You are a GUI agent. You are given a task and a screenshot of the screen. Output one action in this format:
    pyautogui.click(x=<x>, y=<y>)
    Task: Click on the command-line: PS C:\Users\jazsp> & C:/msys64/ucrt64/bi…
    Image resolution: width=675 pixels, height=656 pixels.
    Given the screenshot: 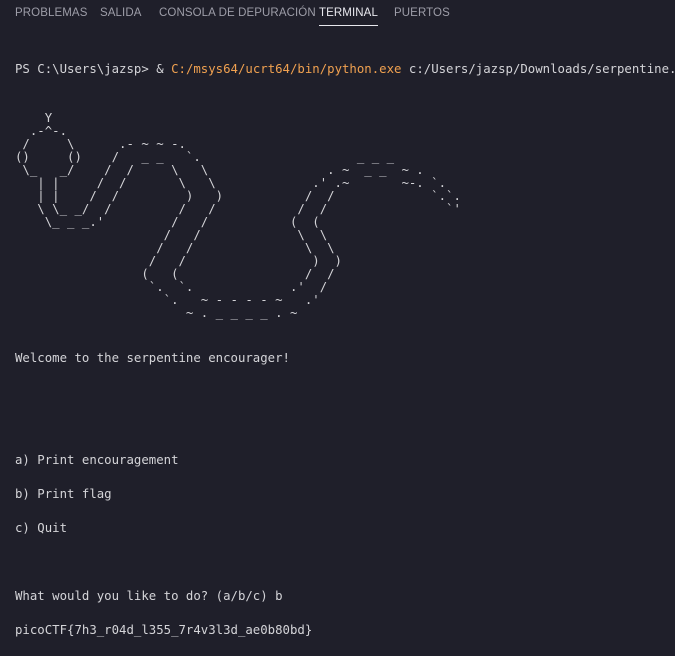 What is the action you would take?
    pyautogui.click(x=345, y=69)
    